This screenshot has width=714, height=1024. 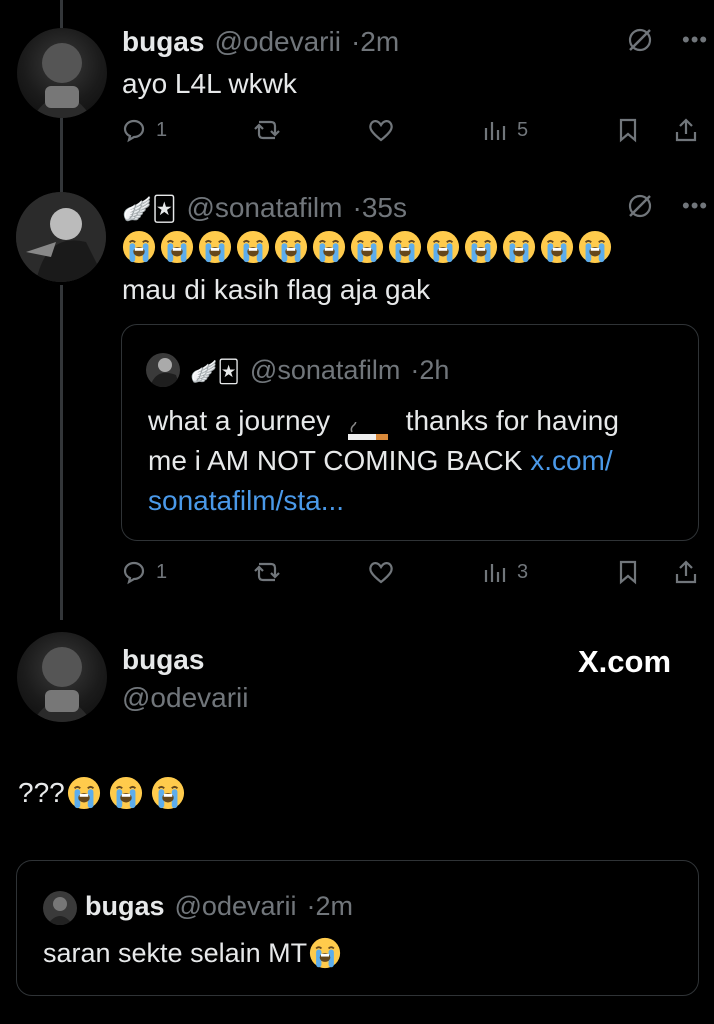 What do you see at coordinates (522, 571) in the screenshot?
I see `views-count: 3` at bounding box center [522, 571].